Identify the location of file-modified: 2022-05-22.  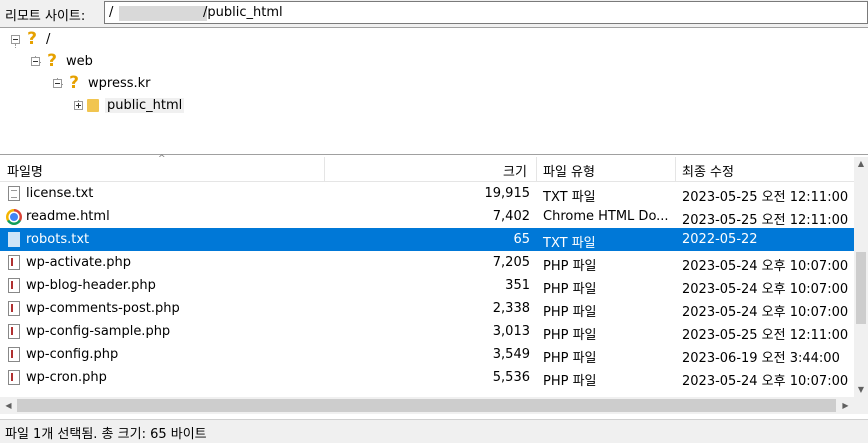
(720, 239).